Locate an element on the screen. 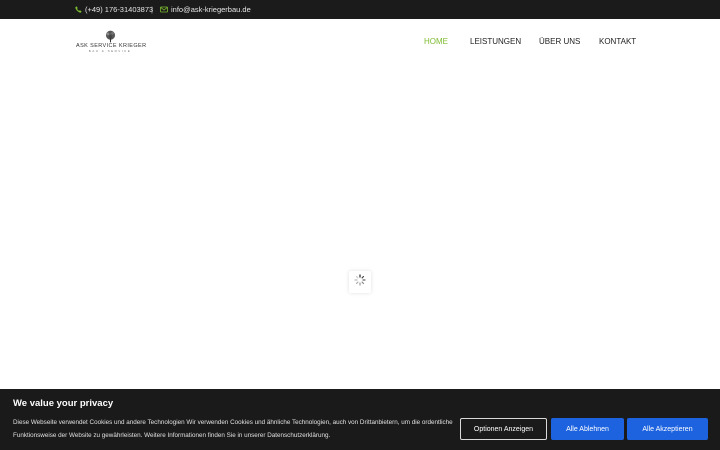 This screenshot has height=450, width=720. email-address: info@ask-kriegerbau.de is located at coordinates (211, 9).